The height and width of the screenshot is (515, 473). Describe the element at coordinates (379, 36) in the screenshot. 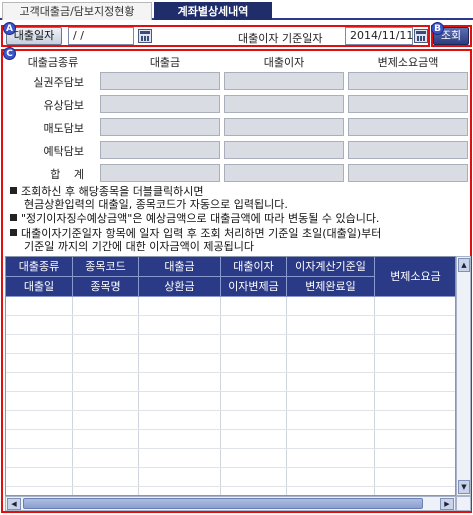

I see `rate-base-date-input: 2014/11/11` at that location.